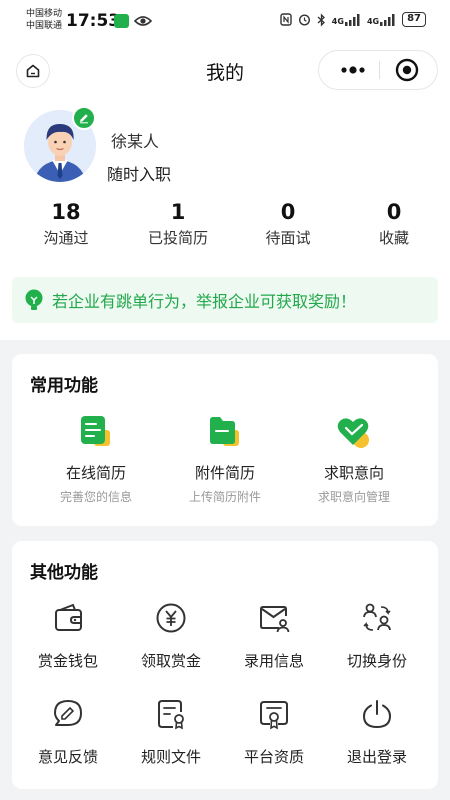  Describe the element at coordinates (304, 20) in the screenshot. I see `alarm-icon` at that location.